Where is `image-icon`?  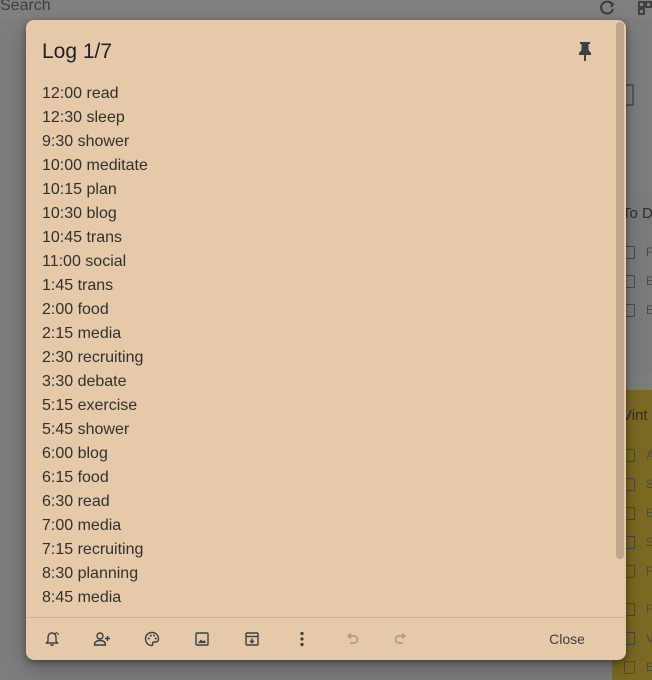
image-icon is located at coordinates (202, 639).